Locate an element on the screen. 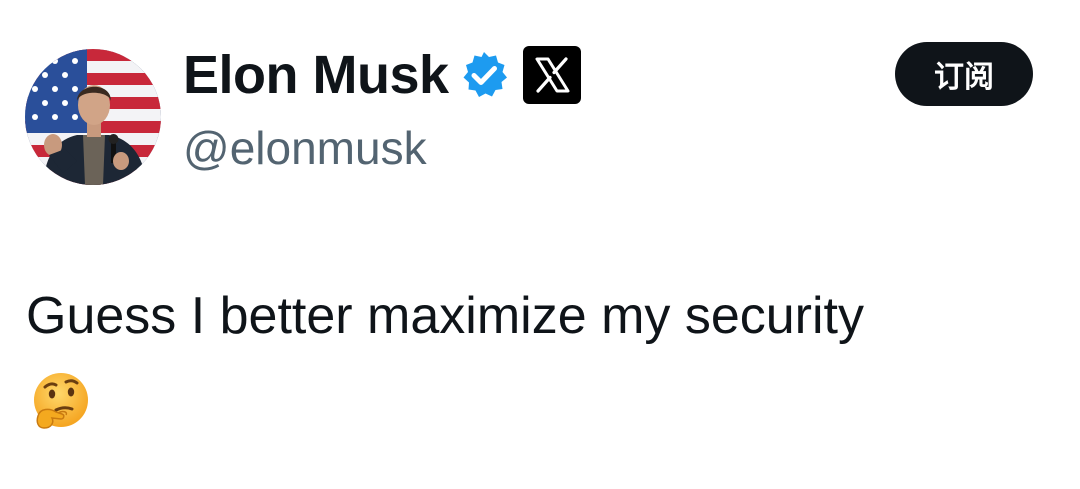 This screenshot has height=489, width=1080. avatar is located at coordinates (93, 117).